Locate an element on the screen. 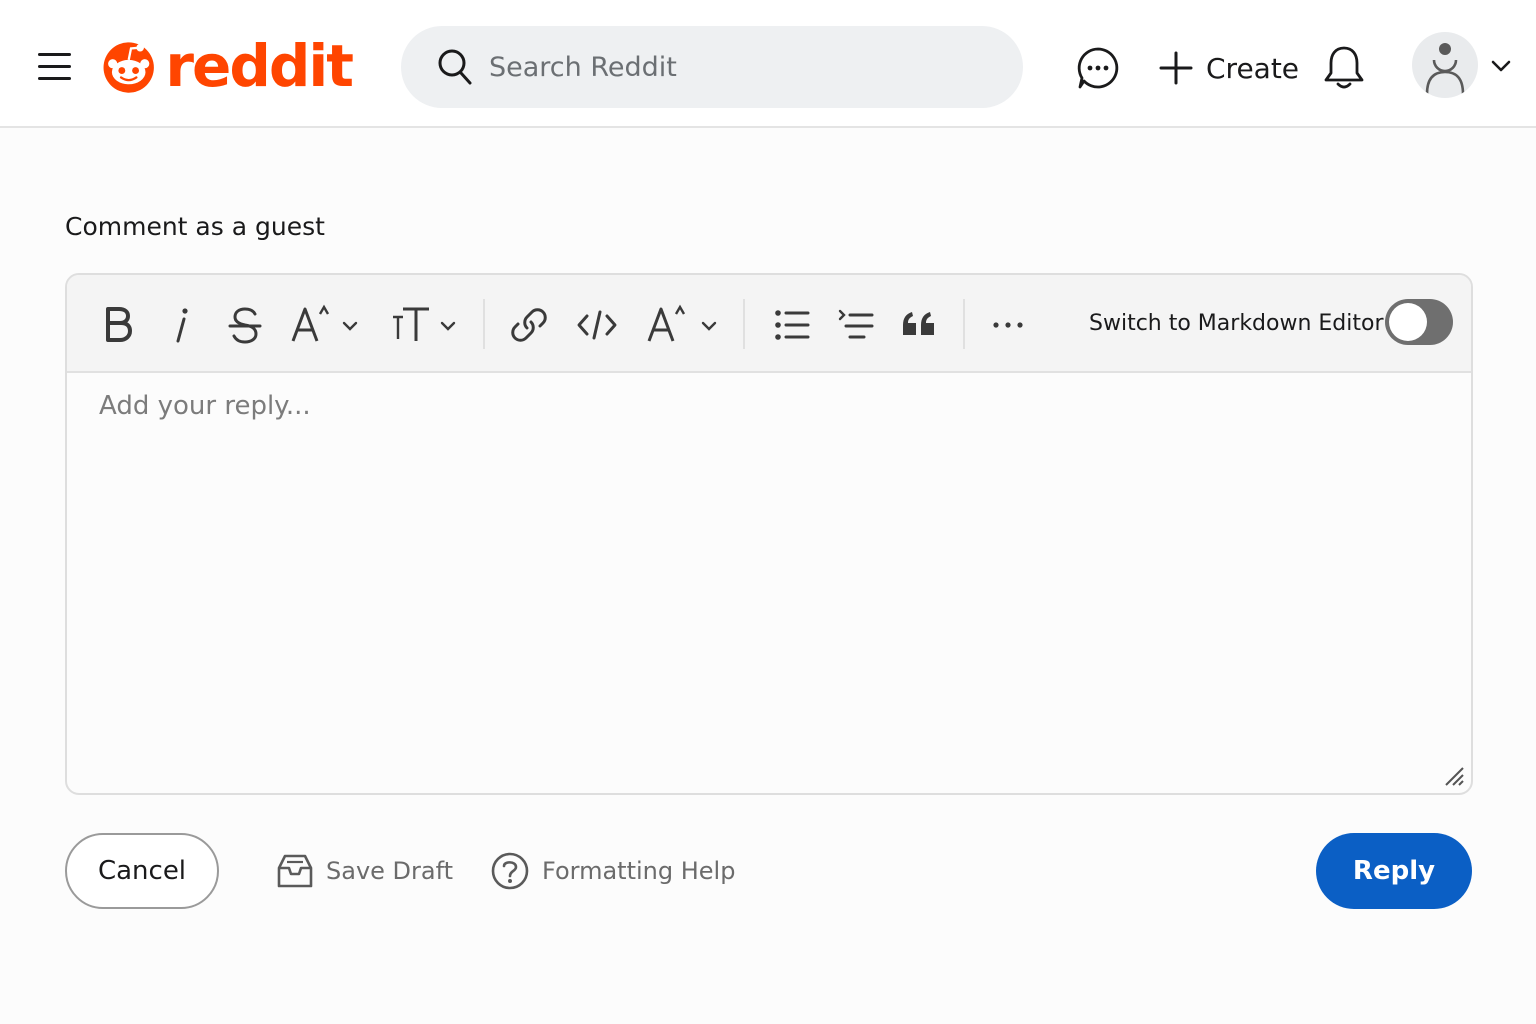  quote-icon is located at coordinates (918, 323).